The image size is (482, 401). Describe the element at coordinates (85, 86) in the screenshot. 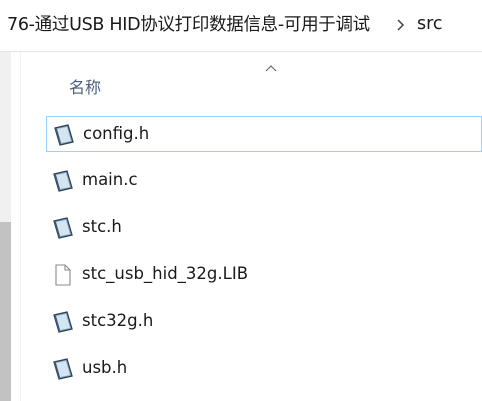

I see `column-header-name: 名称` at that location.